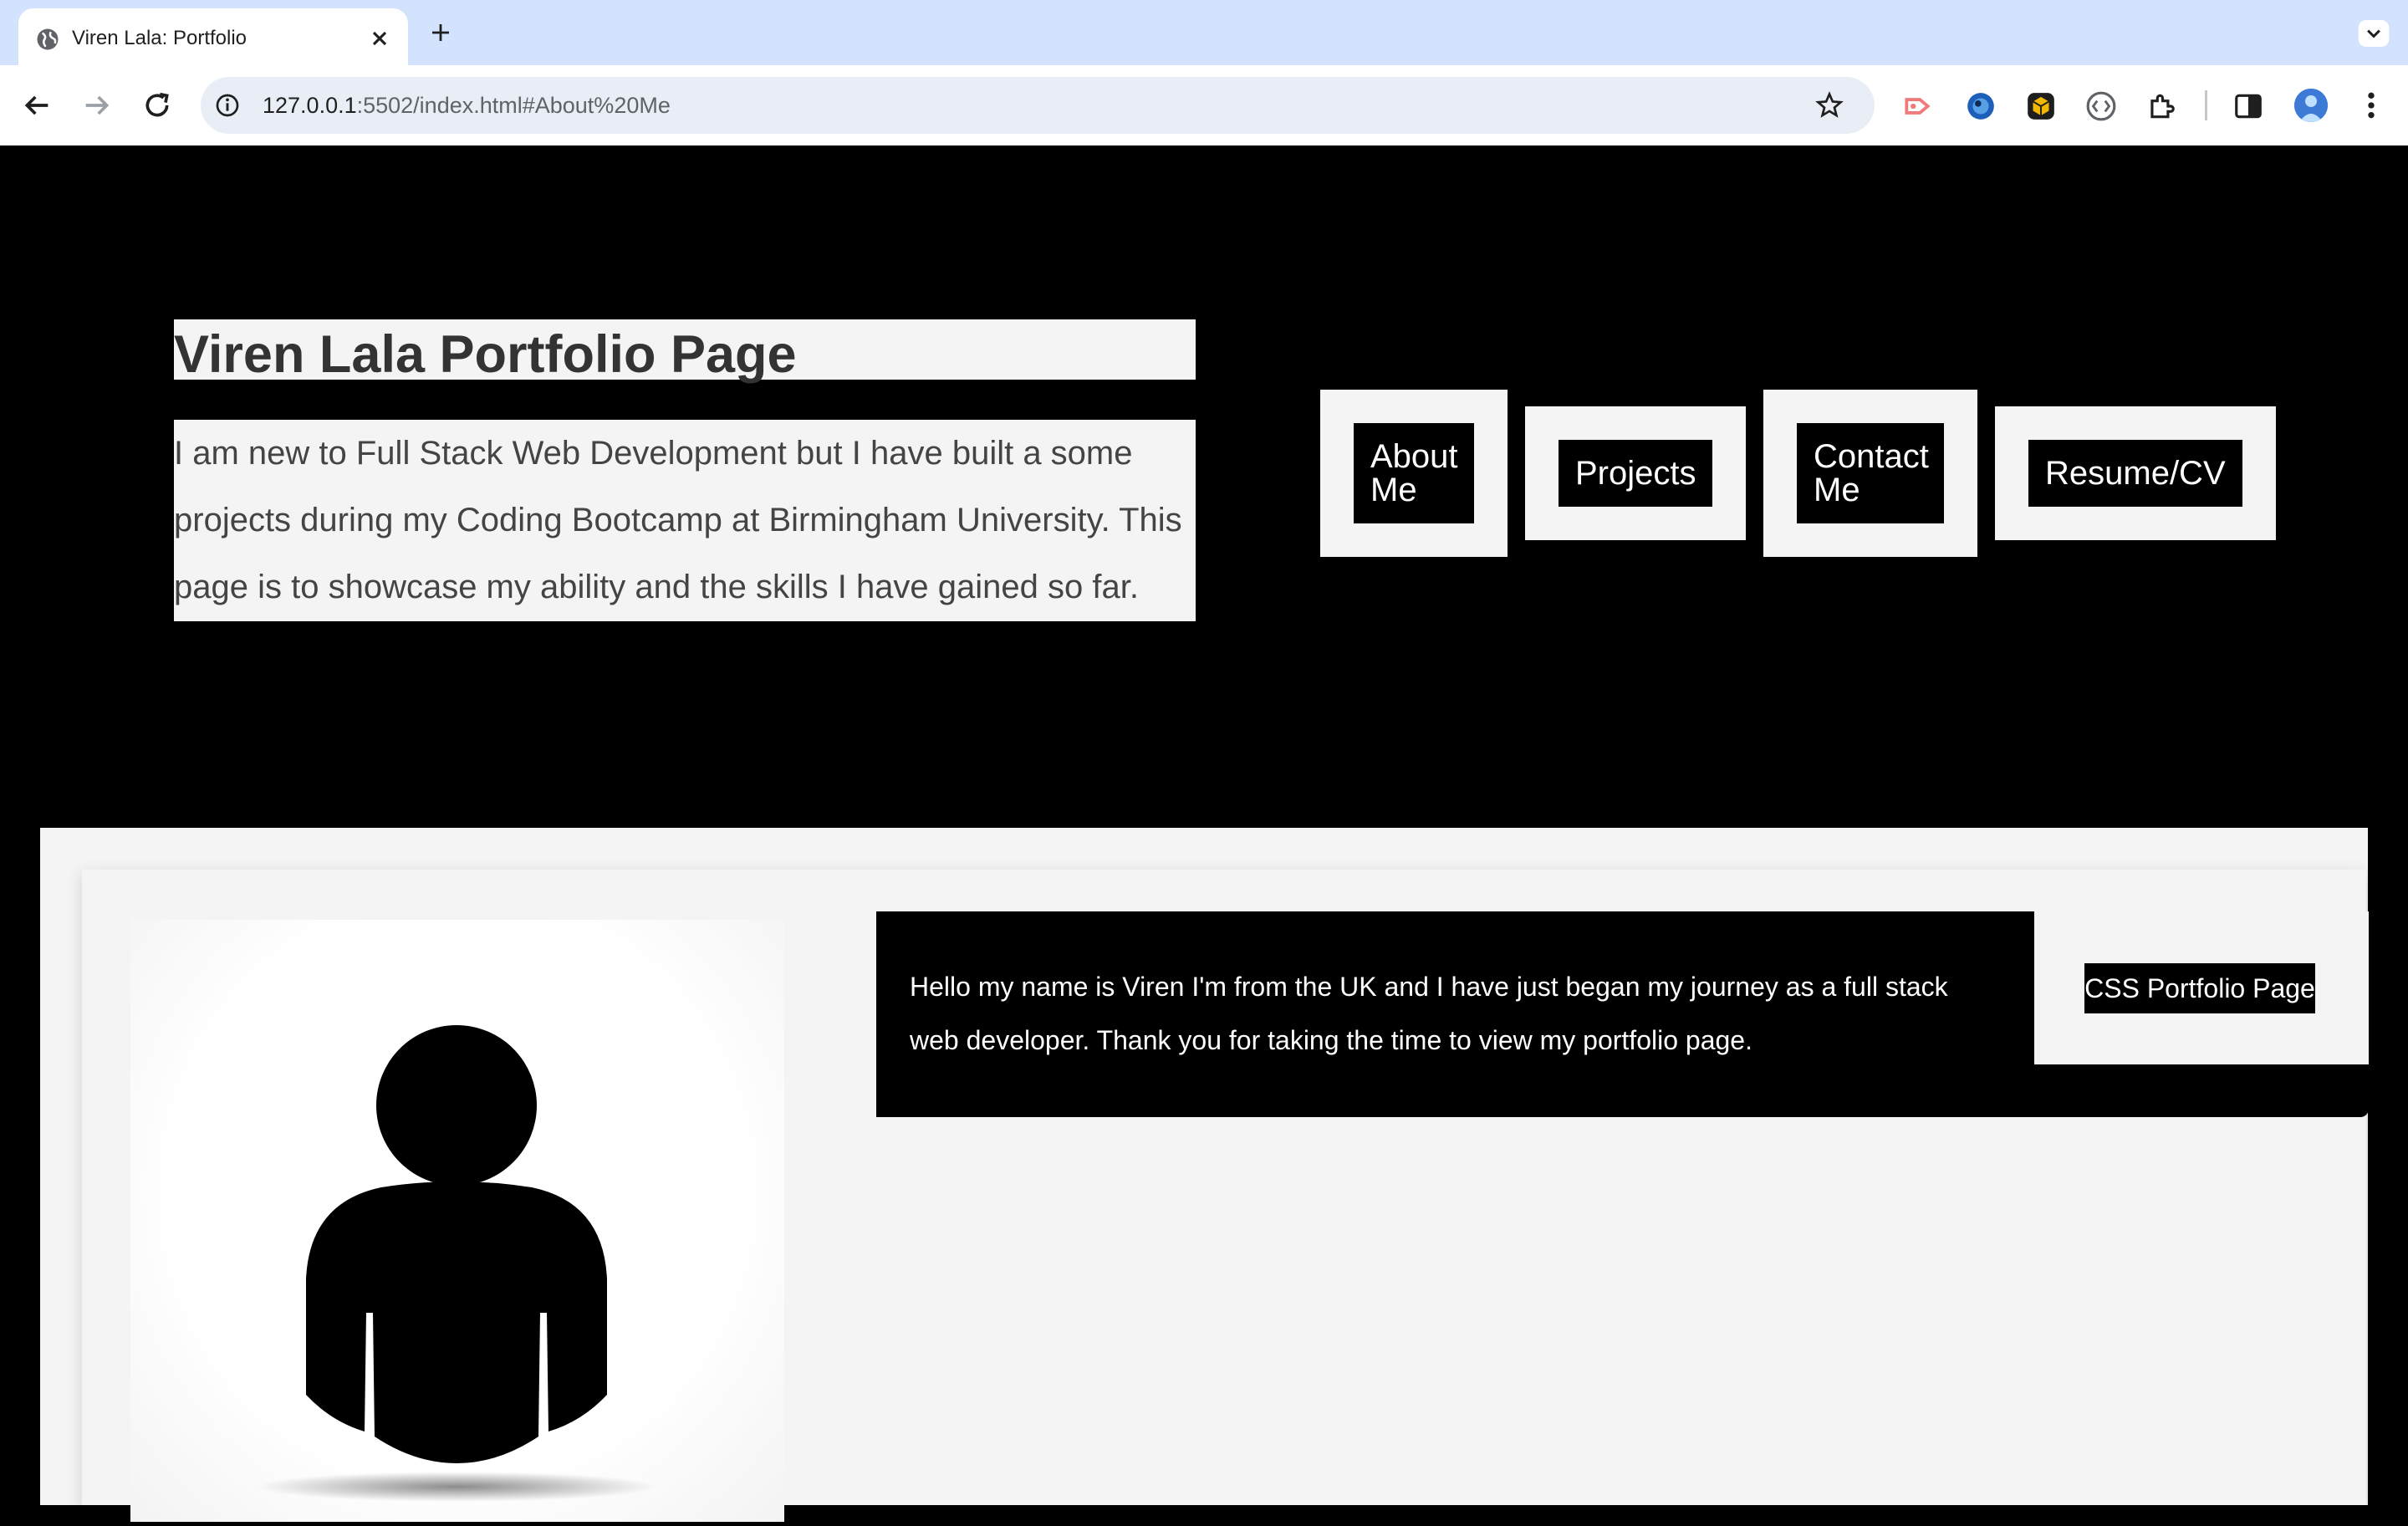  I want to click on extension-globe-icon, so click(1981, 106).